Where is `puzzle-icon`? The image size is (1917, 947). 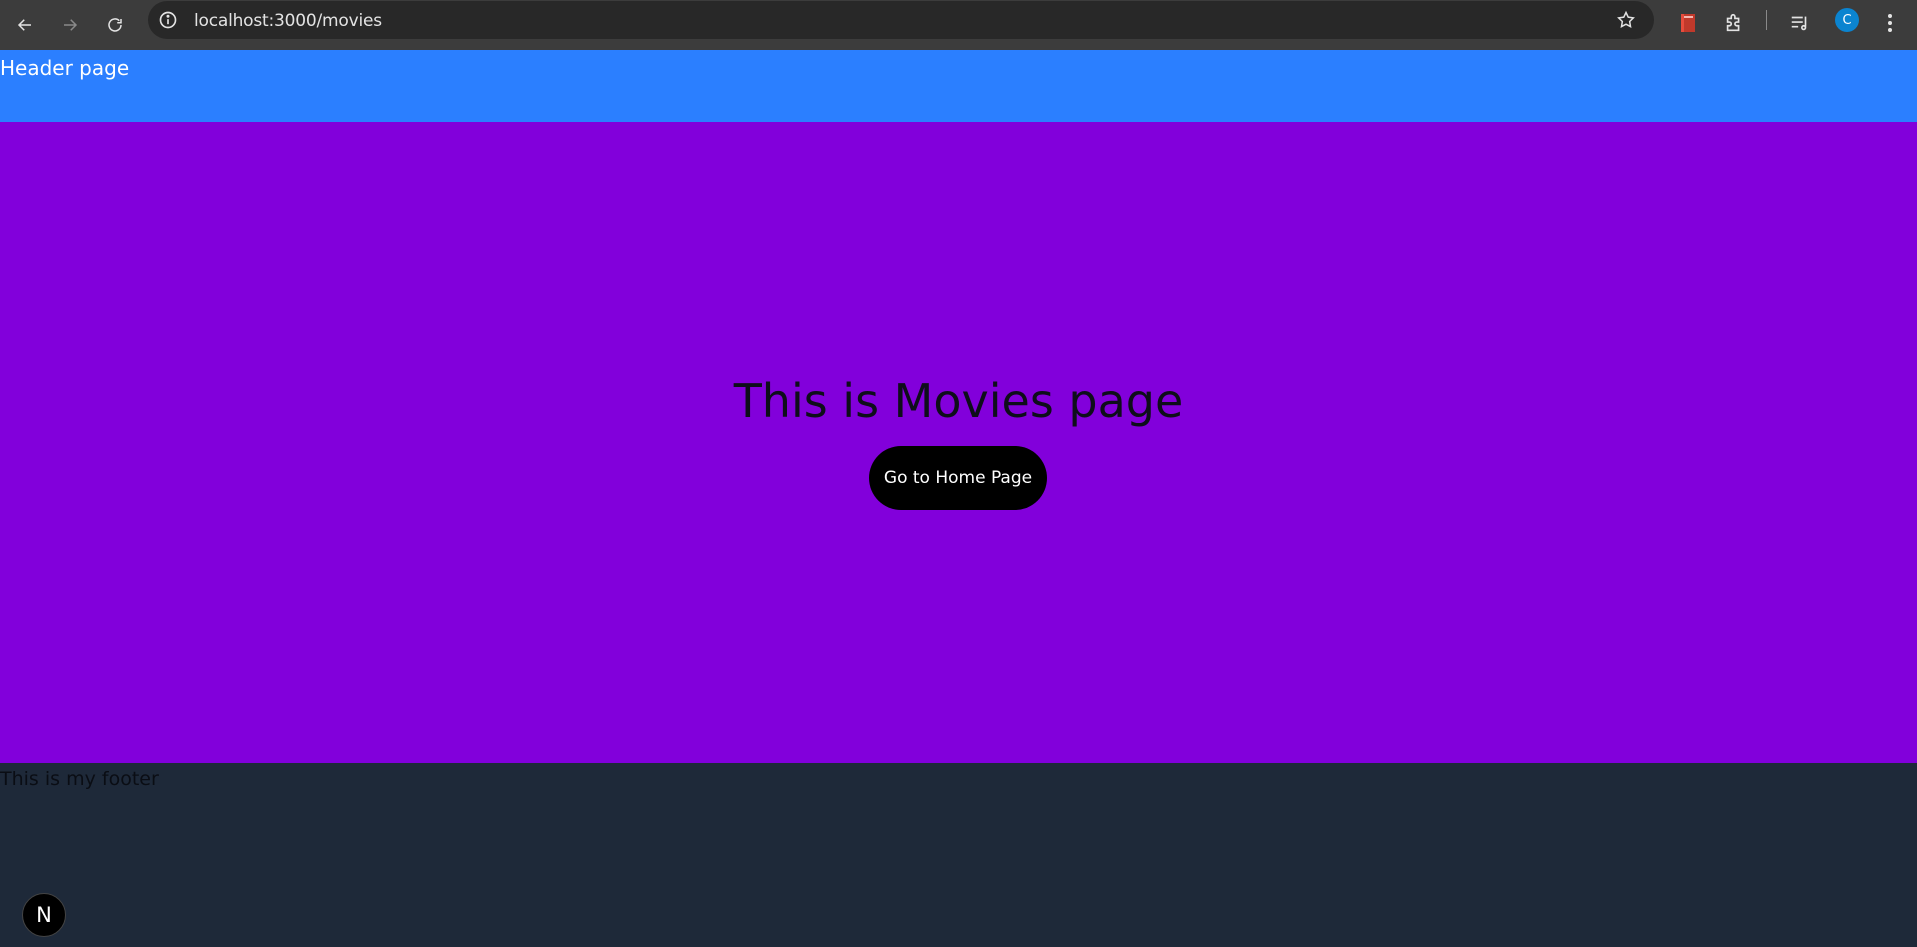 puzzle-icon is located at coordinates (1733, 22).